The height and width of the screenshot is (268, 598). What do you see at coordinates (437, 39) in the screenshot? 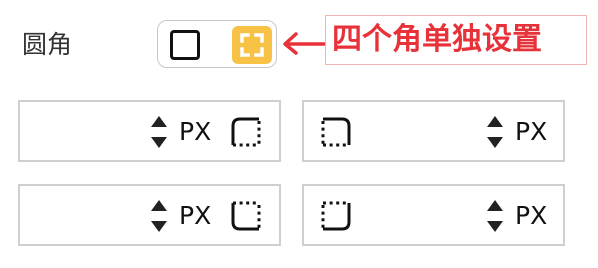
I see `annotation-text: 四个角单独设置` at bounding box center [437, 39].